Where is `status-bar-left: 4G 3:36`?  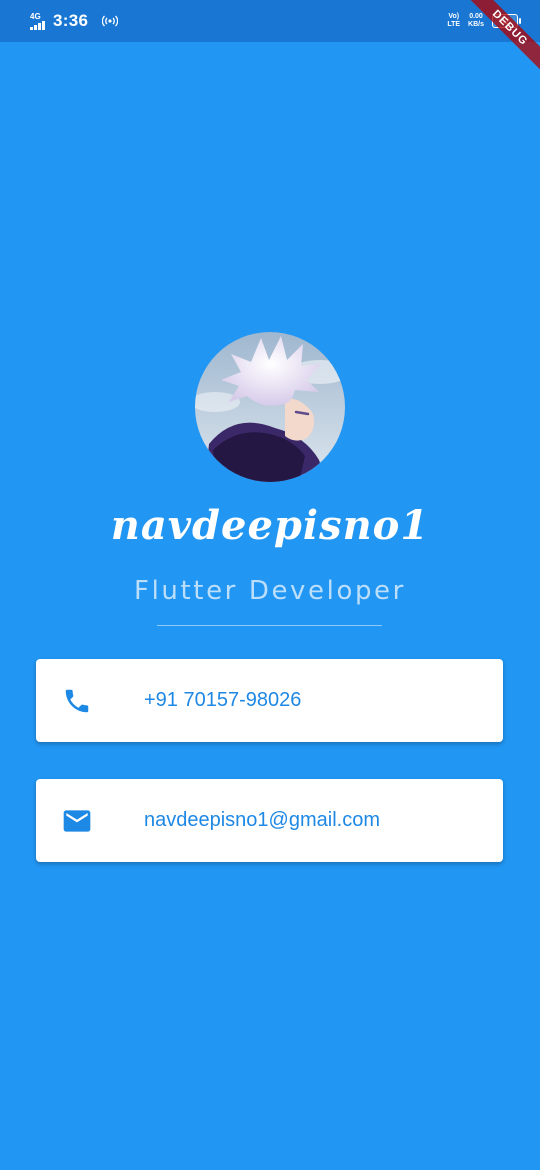
status-bar-left: 4G 3:36 is located at coordinates (74, 21).